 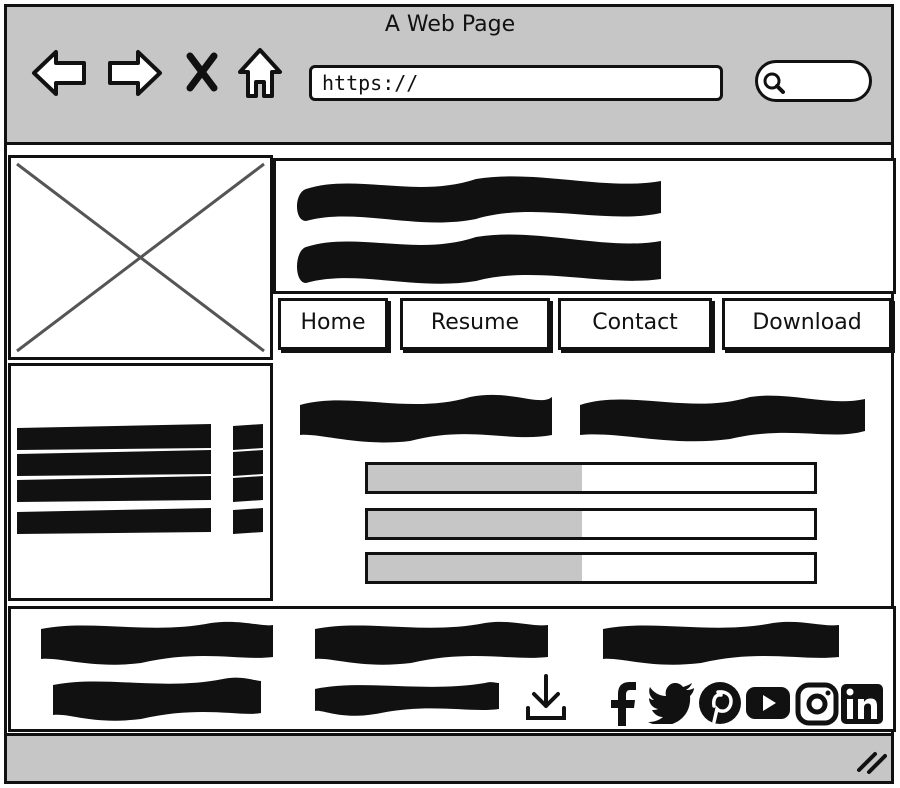 What do you see at coordinates (625, 704) in the screenshot?
I see `facebook-icon` at bounding box center [625, 704].